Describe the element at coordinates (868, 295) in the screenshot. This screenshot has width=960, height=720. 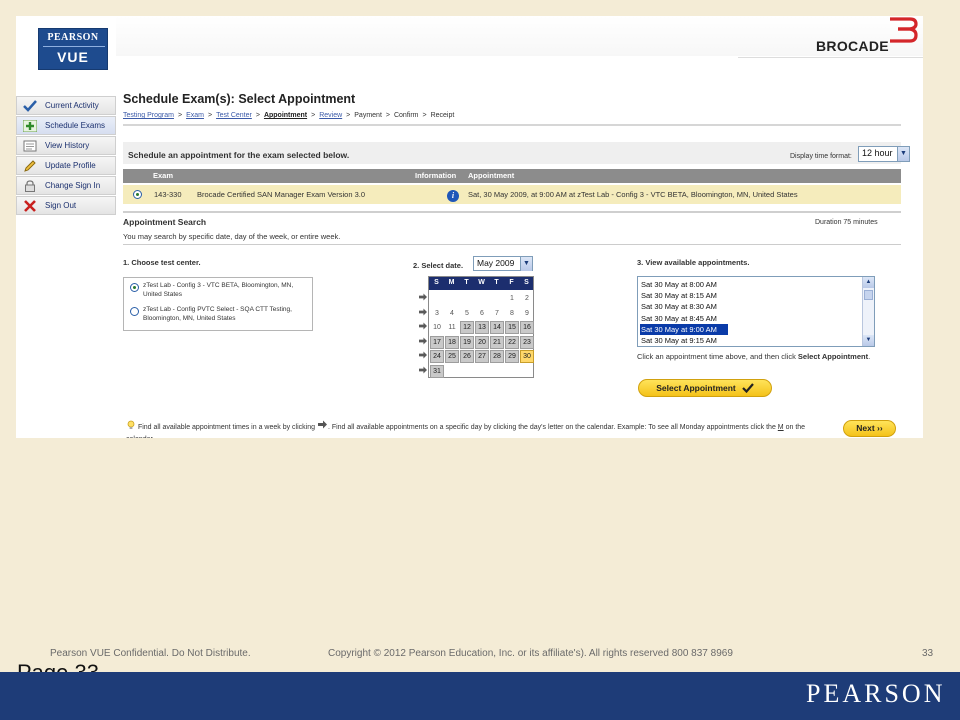
I see `scroll-thumb` at that location.